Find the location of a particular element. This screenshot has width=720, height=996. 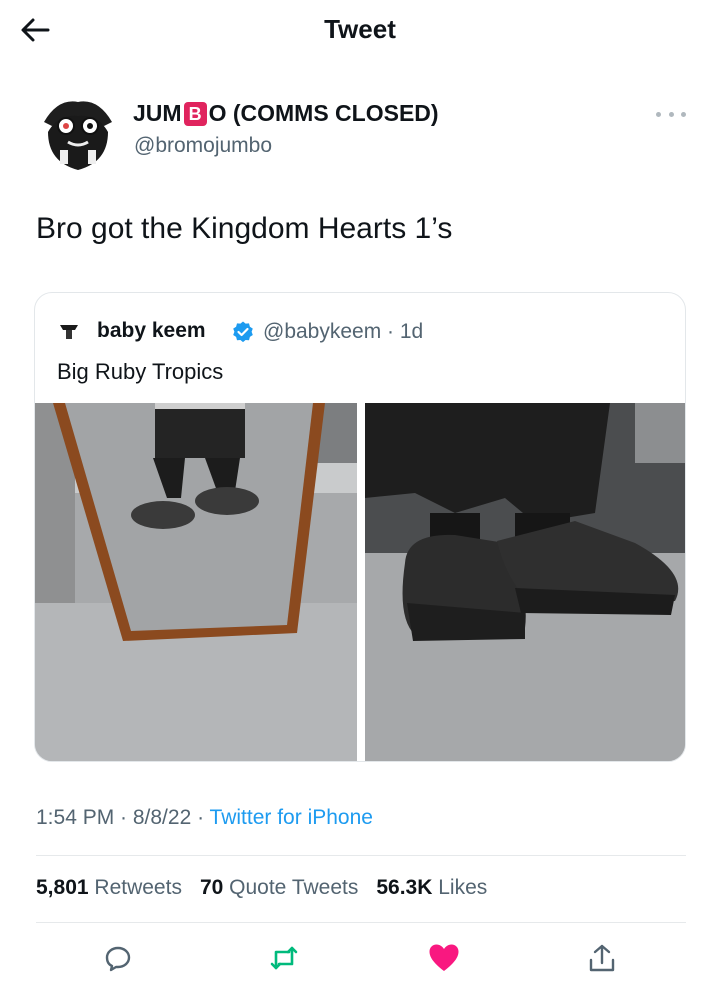

quote-tweets-count: 70 is located at coordinates (211, 887).